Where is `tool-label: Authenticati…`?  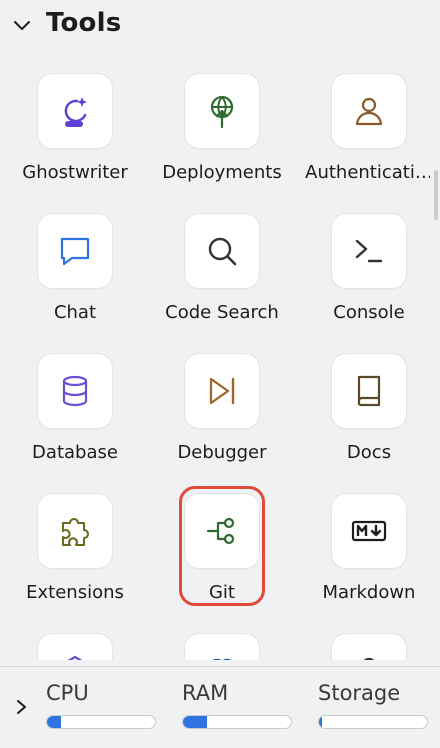
tool-label: Authenticati… is located at coordinates (367, 172).